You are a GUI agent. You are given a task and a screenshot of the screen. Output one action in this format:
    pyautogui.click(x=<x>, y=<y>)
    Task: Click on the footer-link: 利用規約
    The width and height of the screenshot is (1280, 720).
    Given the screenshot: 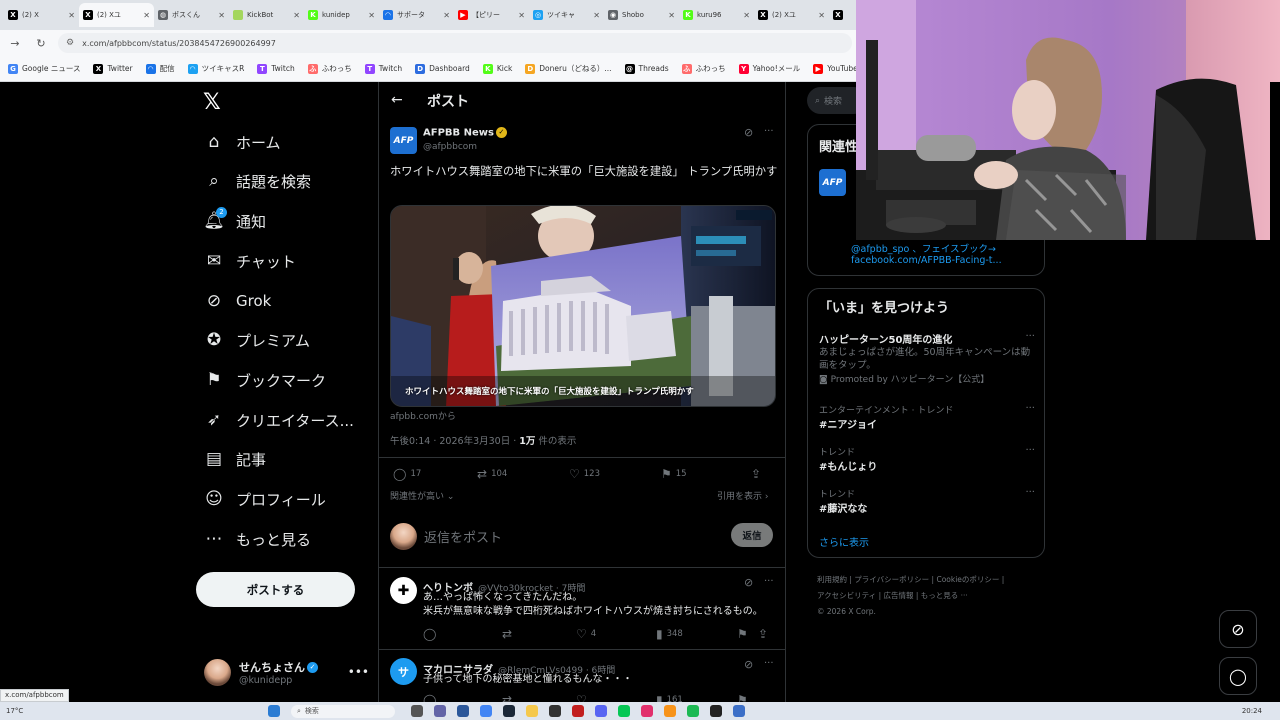 What is the action you would take?
    pyautogui.click(x=832, y=579)
    